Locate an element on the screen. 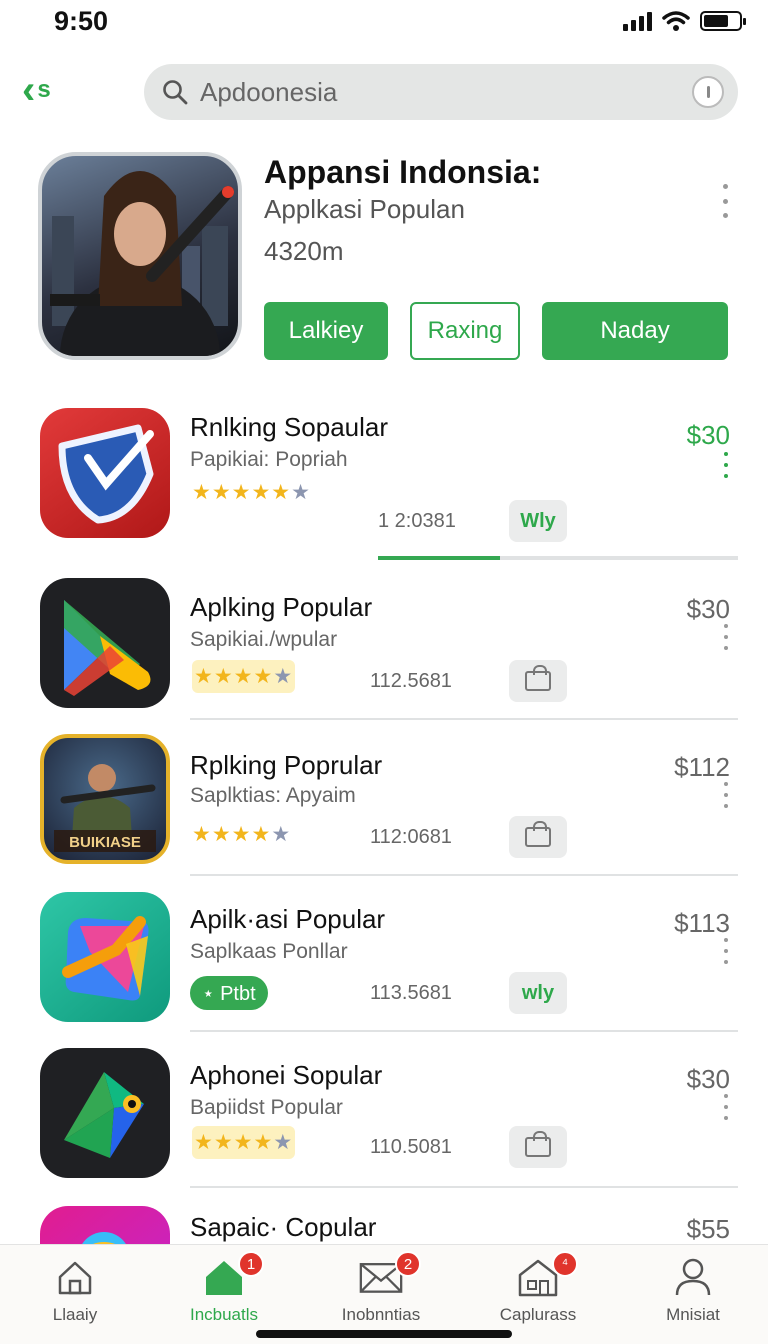  app-name: Rnlking Sopaular is located at coordinates (289, 427).